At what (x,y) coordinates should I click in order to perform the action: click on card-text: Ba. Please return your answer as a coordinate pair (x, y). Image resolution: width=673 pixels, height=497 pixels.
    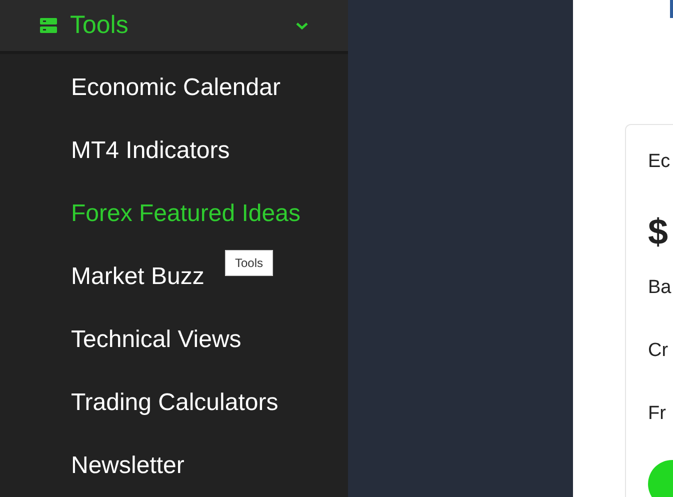
    Looking at the image, I should click on (660, 288).